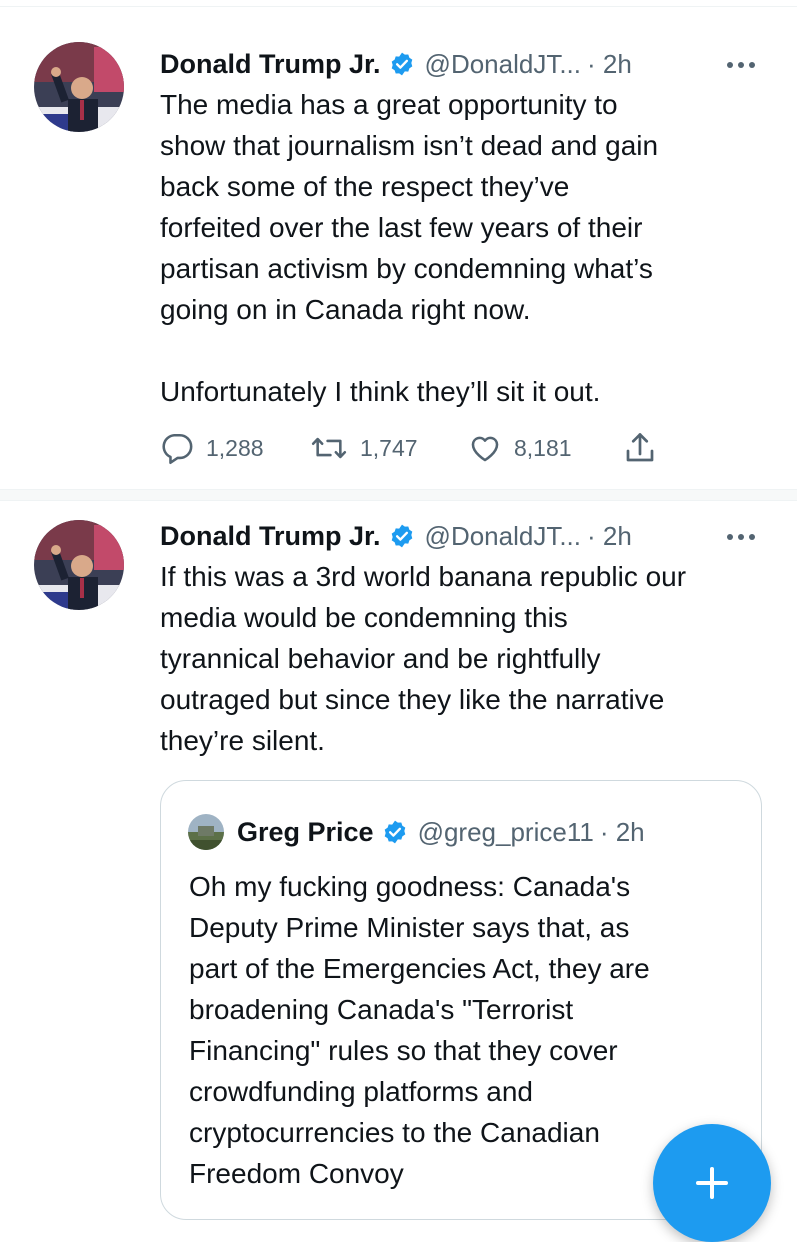 Image resolution: width=797 pixels, height=1242 pixels. I want to click on reply-button: 1,288, so click(212, 448).